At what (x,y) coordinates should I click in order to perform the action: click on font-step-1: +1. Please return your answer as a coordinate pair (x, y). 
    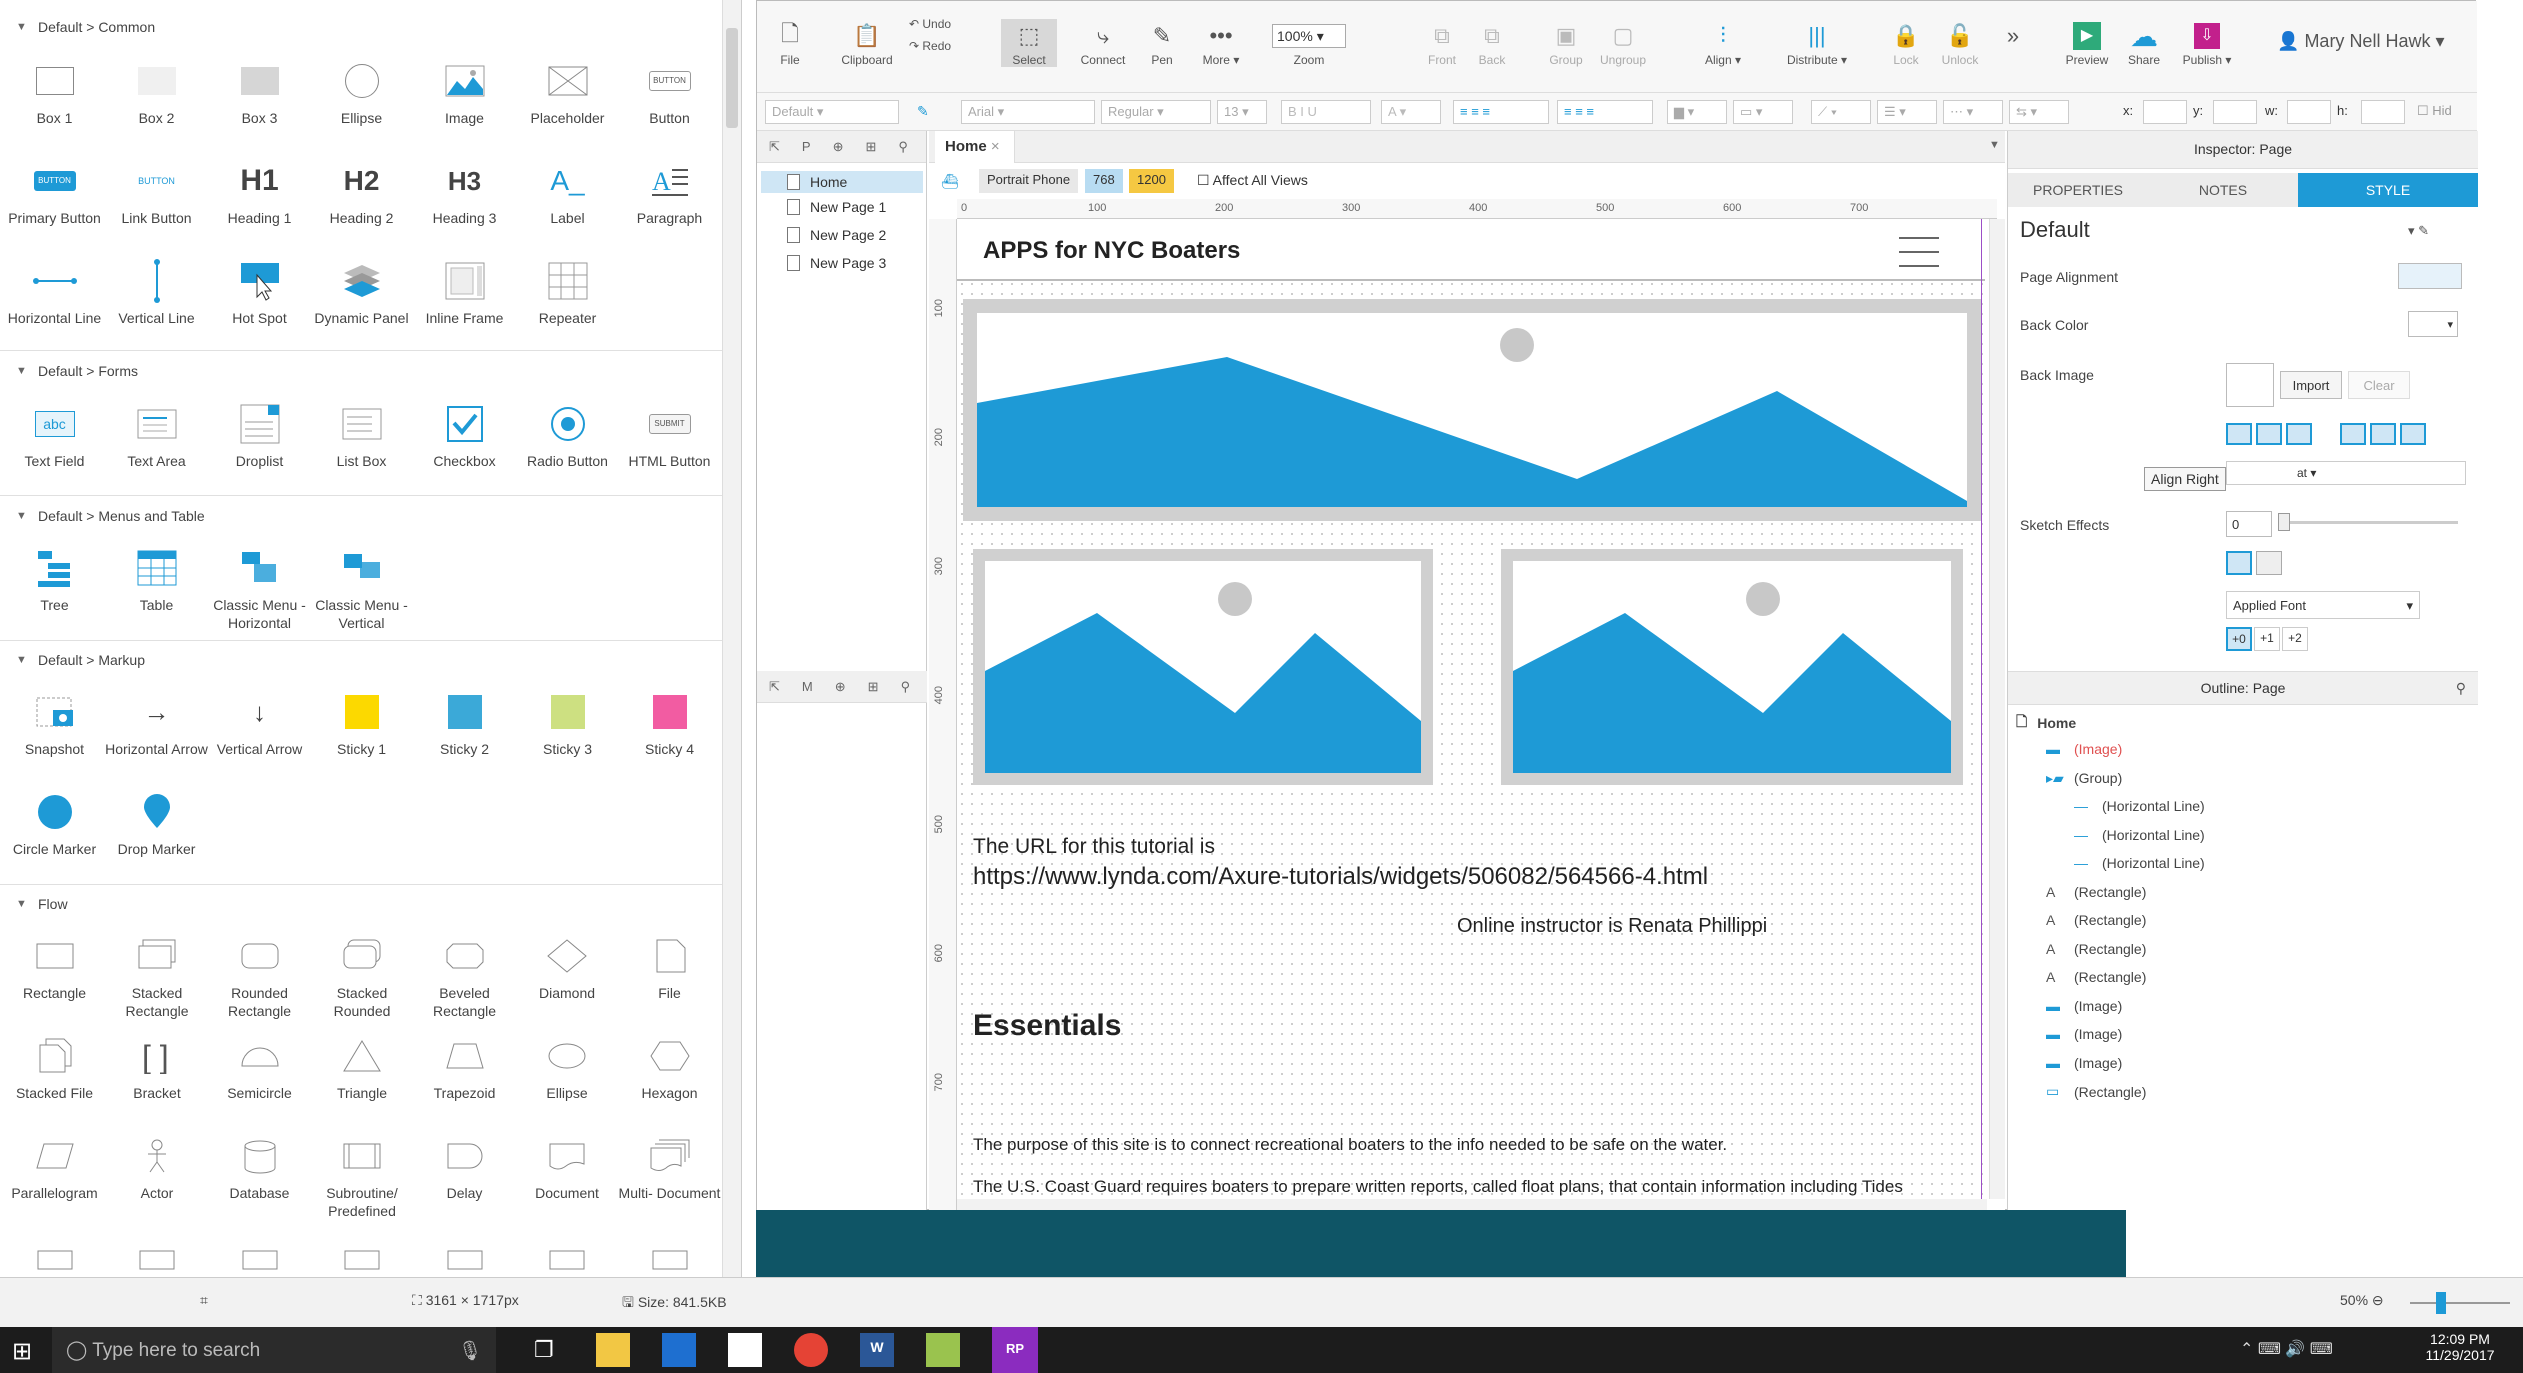
    Looking at the image, I should click on (2267, 639).